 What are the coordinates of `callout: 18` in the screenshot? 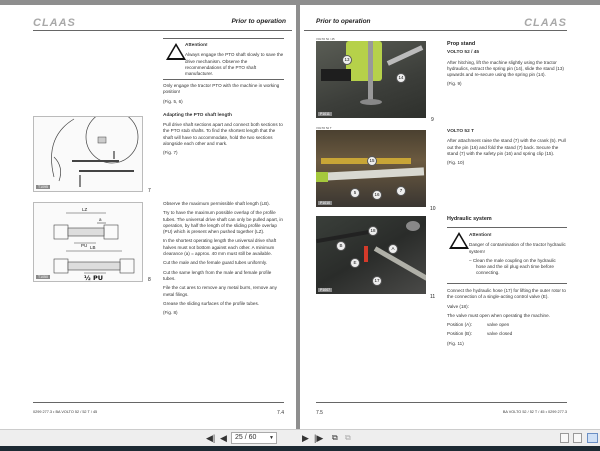 It's located at (373, 231).